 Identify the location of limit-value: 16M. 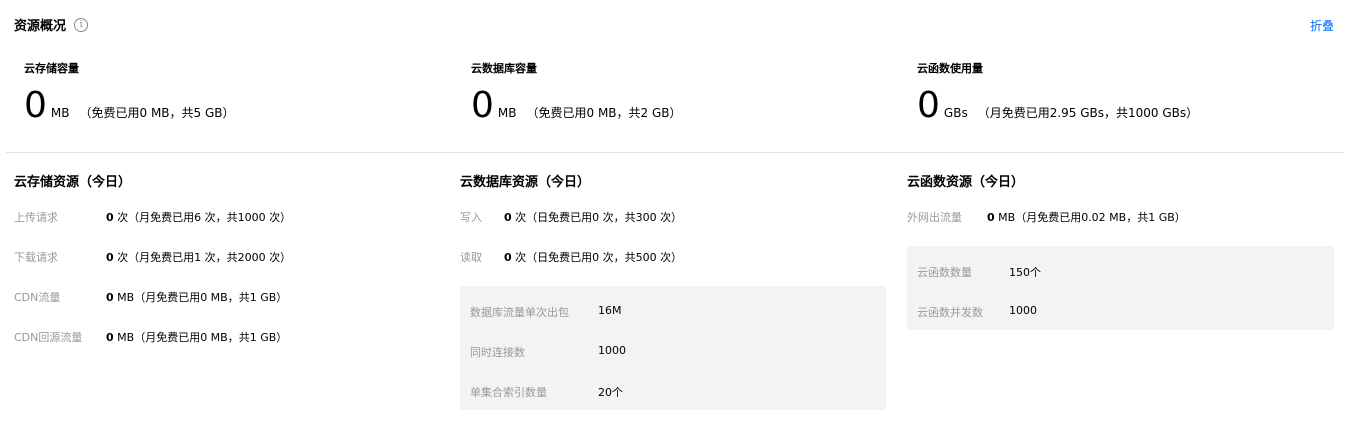
(610, 310).